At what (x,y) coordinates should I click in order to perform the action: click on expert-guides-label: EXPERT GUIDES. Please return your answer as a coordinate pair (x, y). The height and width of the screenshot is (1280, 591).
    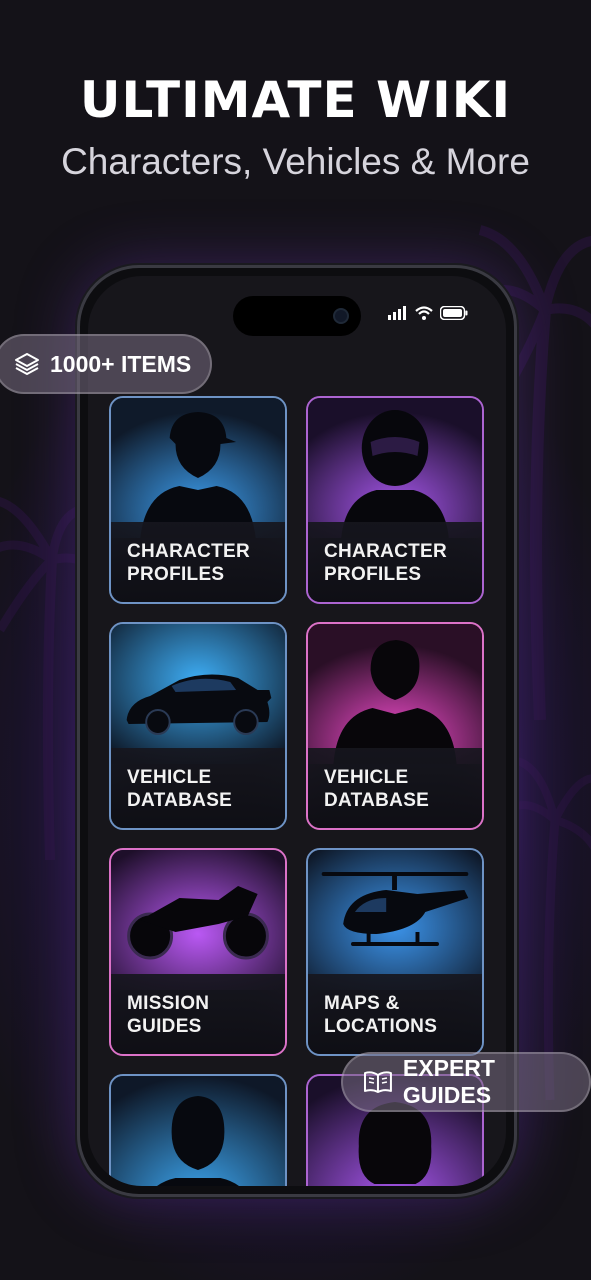
    Looking at the image, I should click on (448, 1081).